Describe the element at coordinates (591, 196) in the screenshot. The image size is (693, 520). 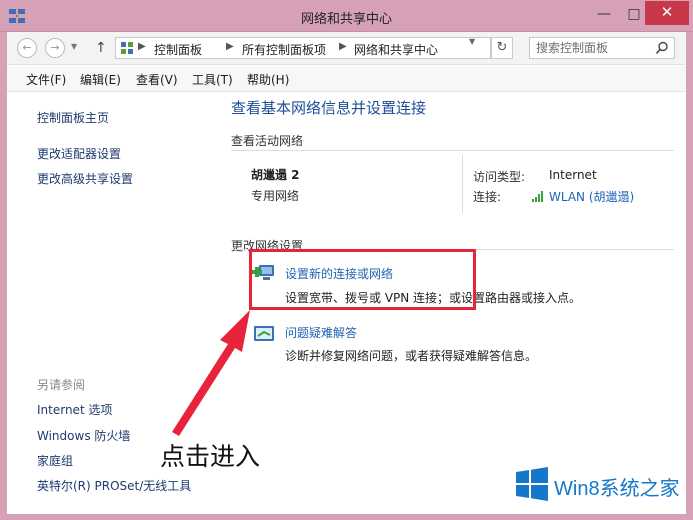
I see `wlan-connection-link: WLAN (胡邋遢)` at that location.